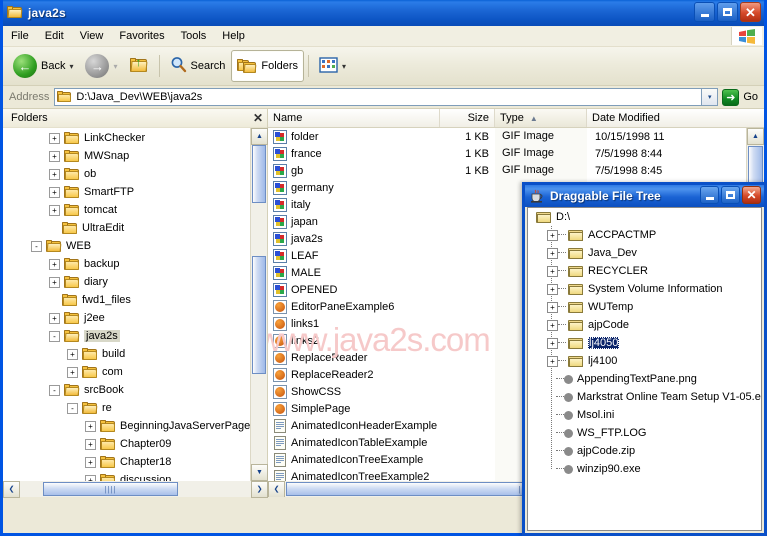 This screenshot has width=767, height=536. I want to click on column-header-size: Size, so click(467, 118).